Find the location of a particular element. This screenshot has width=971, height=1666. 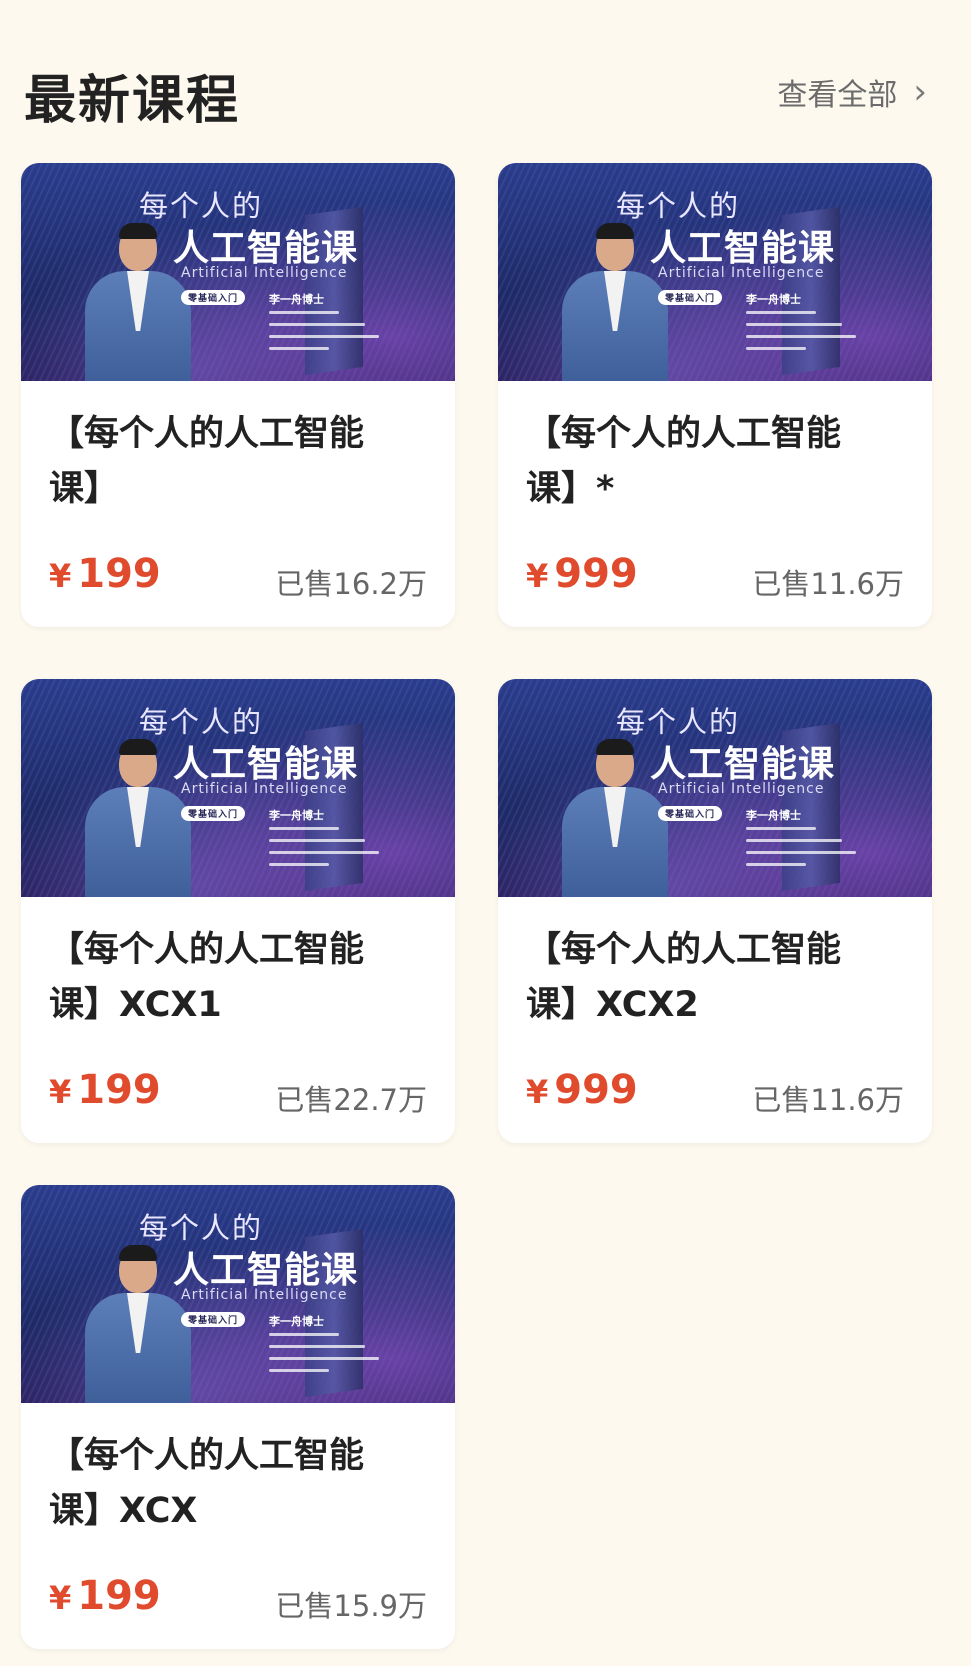

course-title: 【每个人的人工智能课】* is located at coordinates (684, 461).